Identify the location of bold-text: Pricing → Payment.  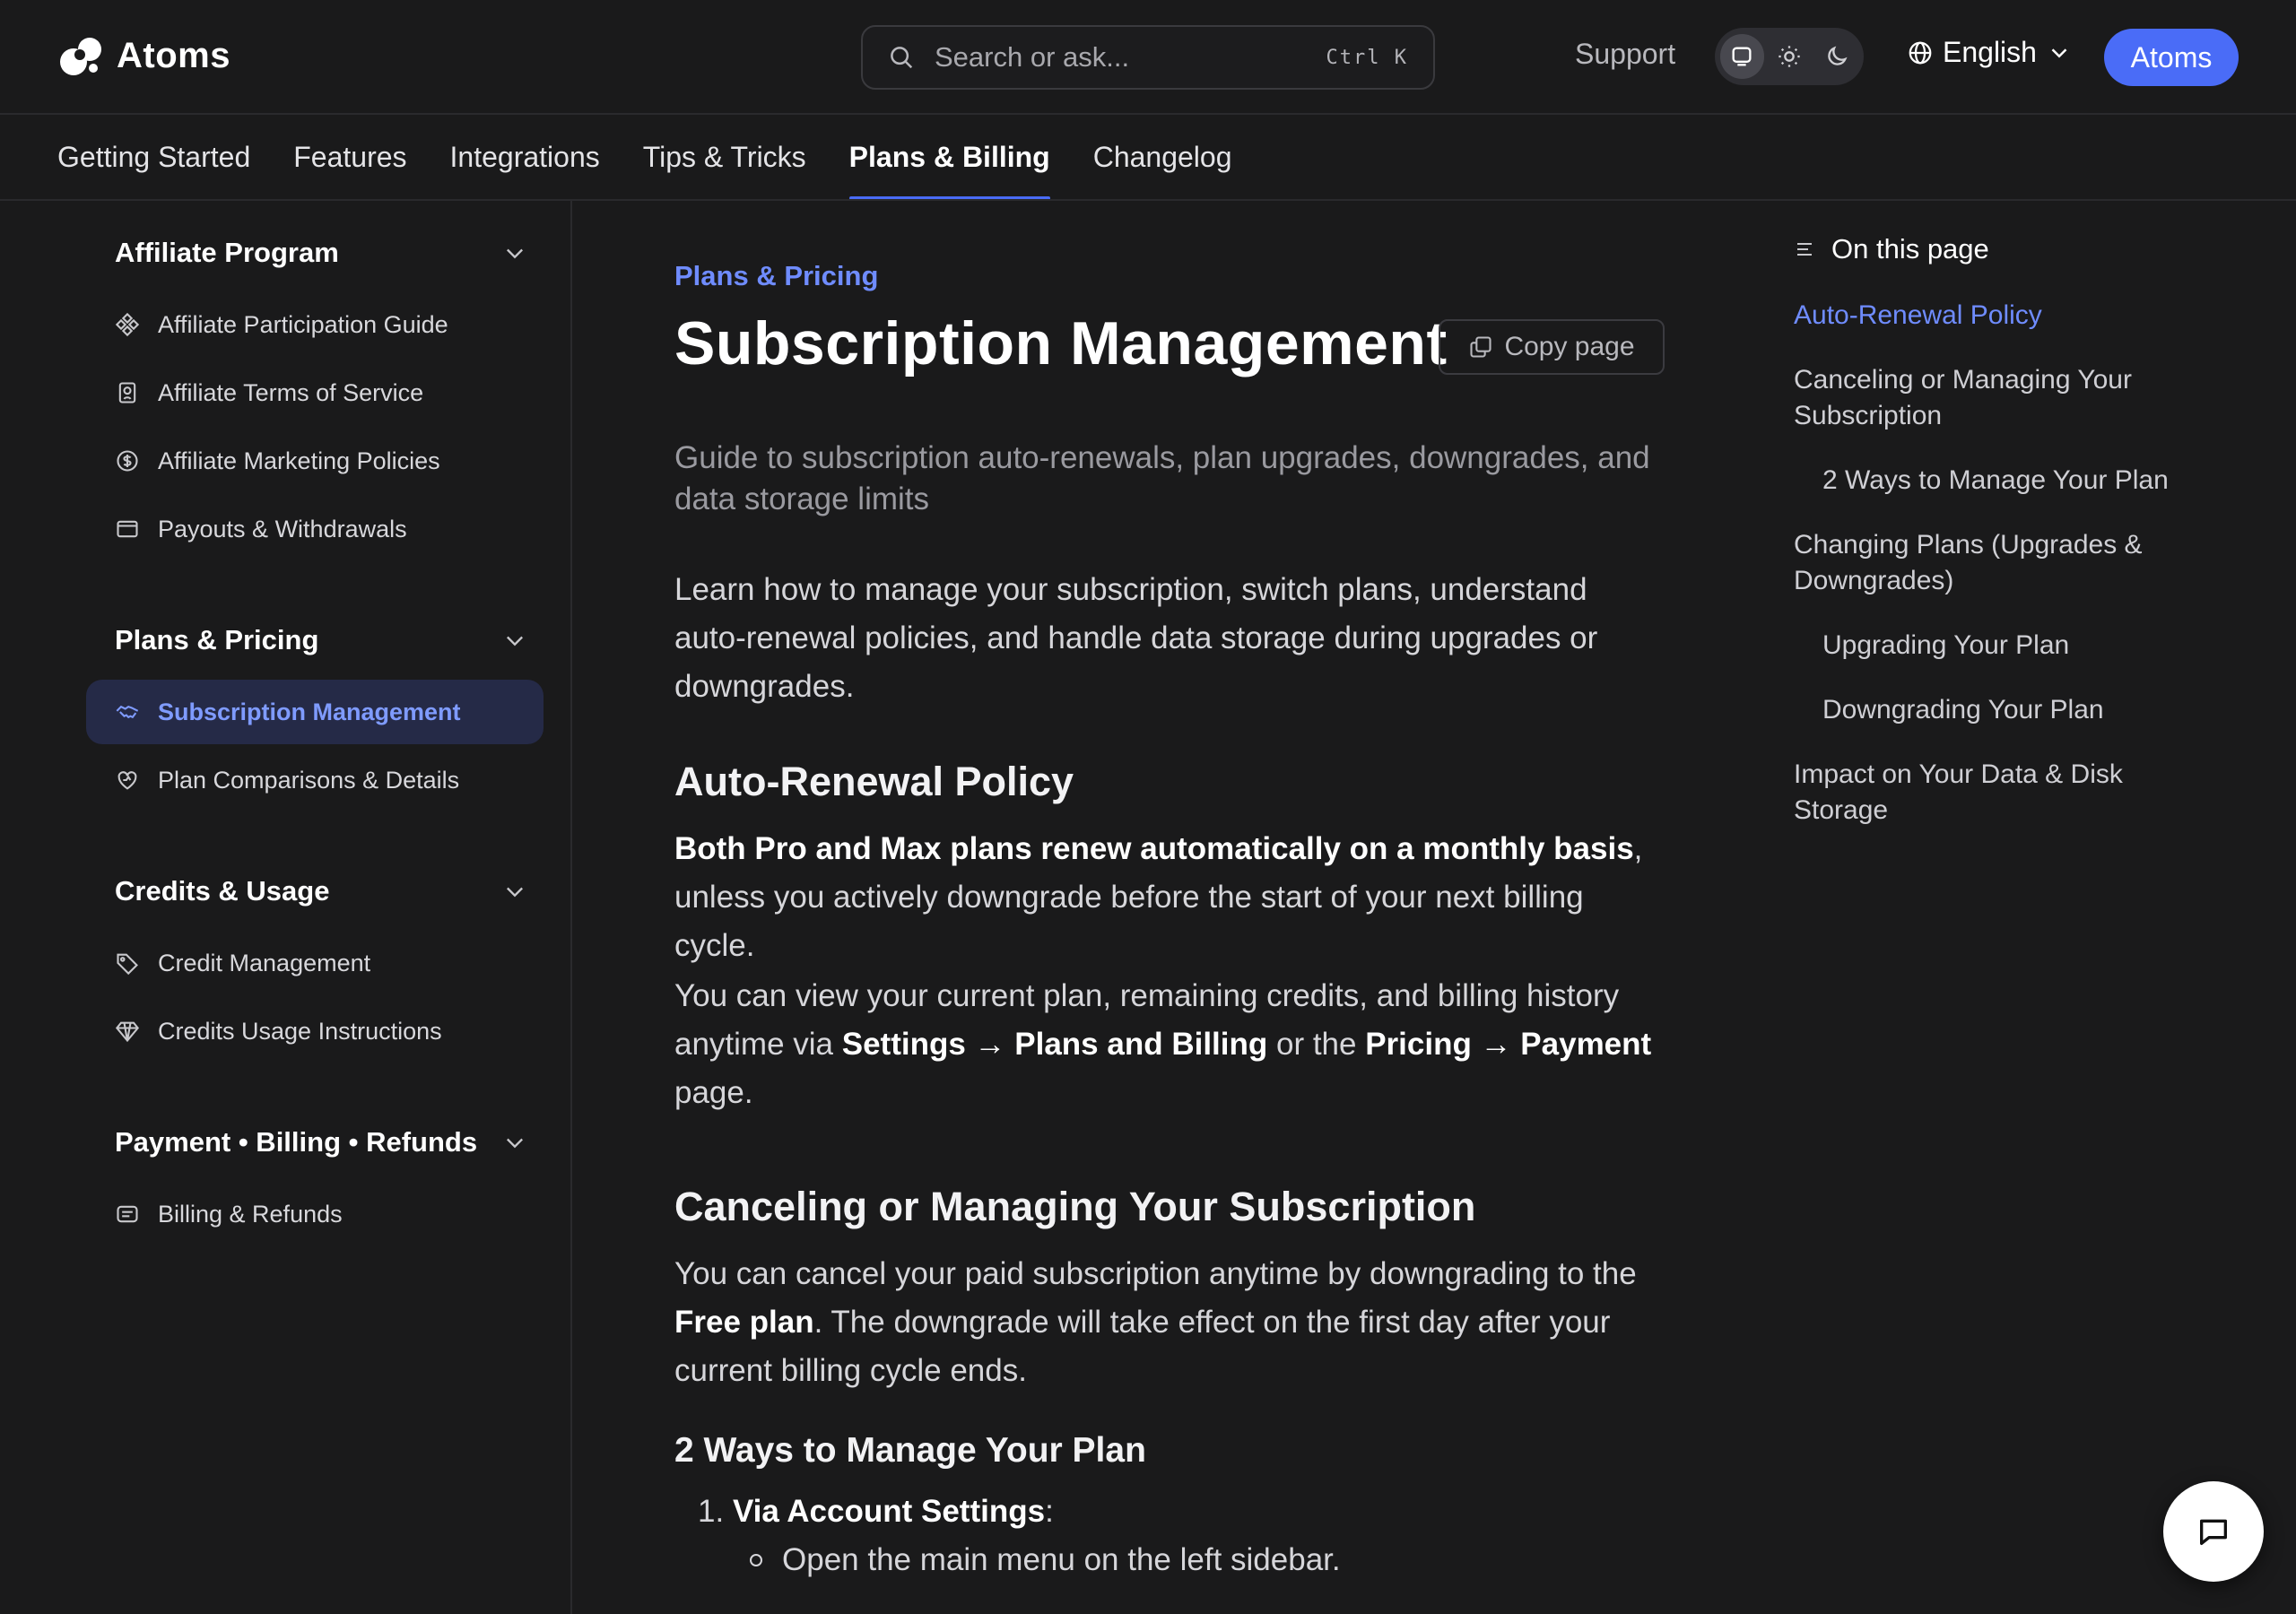
(1508, 1044).